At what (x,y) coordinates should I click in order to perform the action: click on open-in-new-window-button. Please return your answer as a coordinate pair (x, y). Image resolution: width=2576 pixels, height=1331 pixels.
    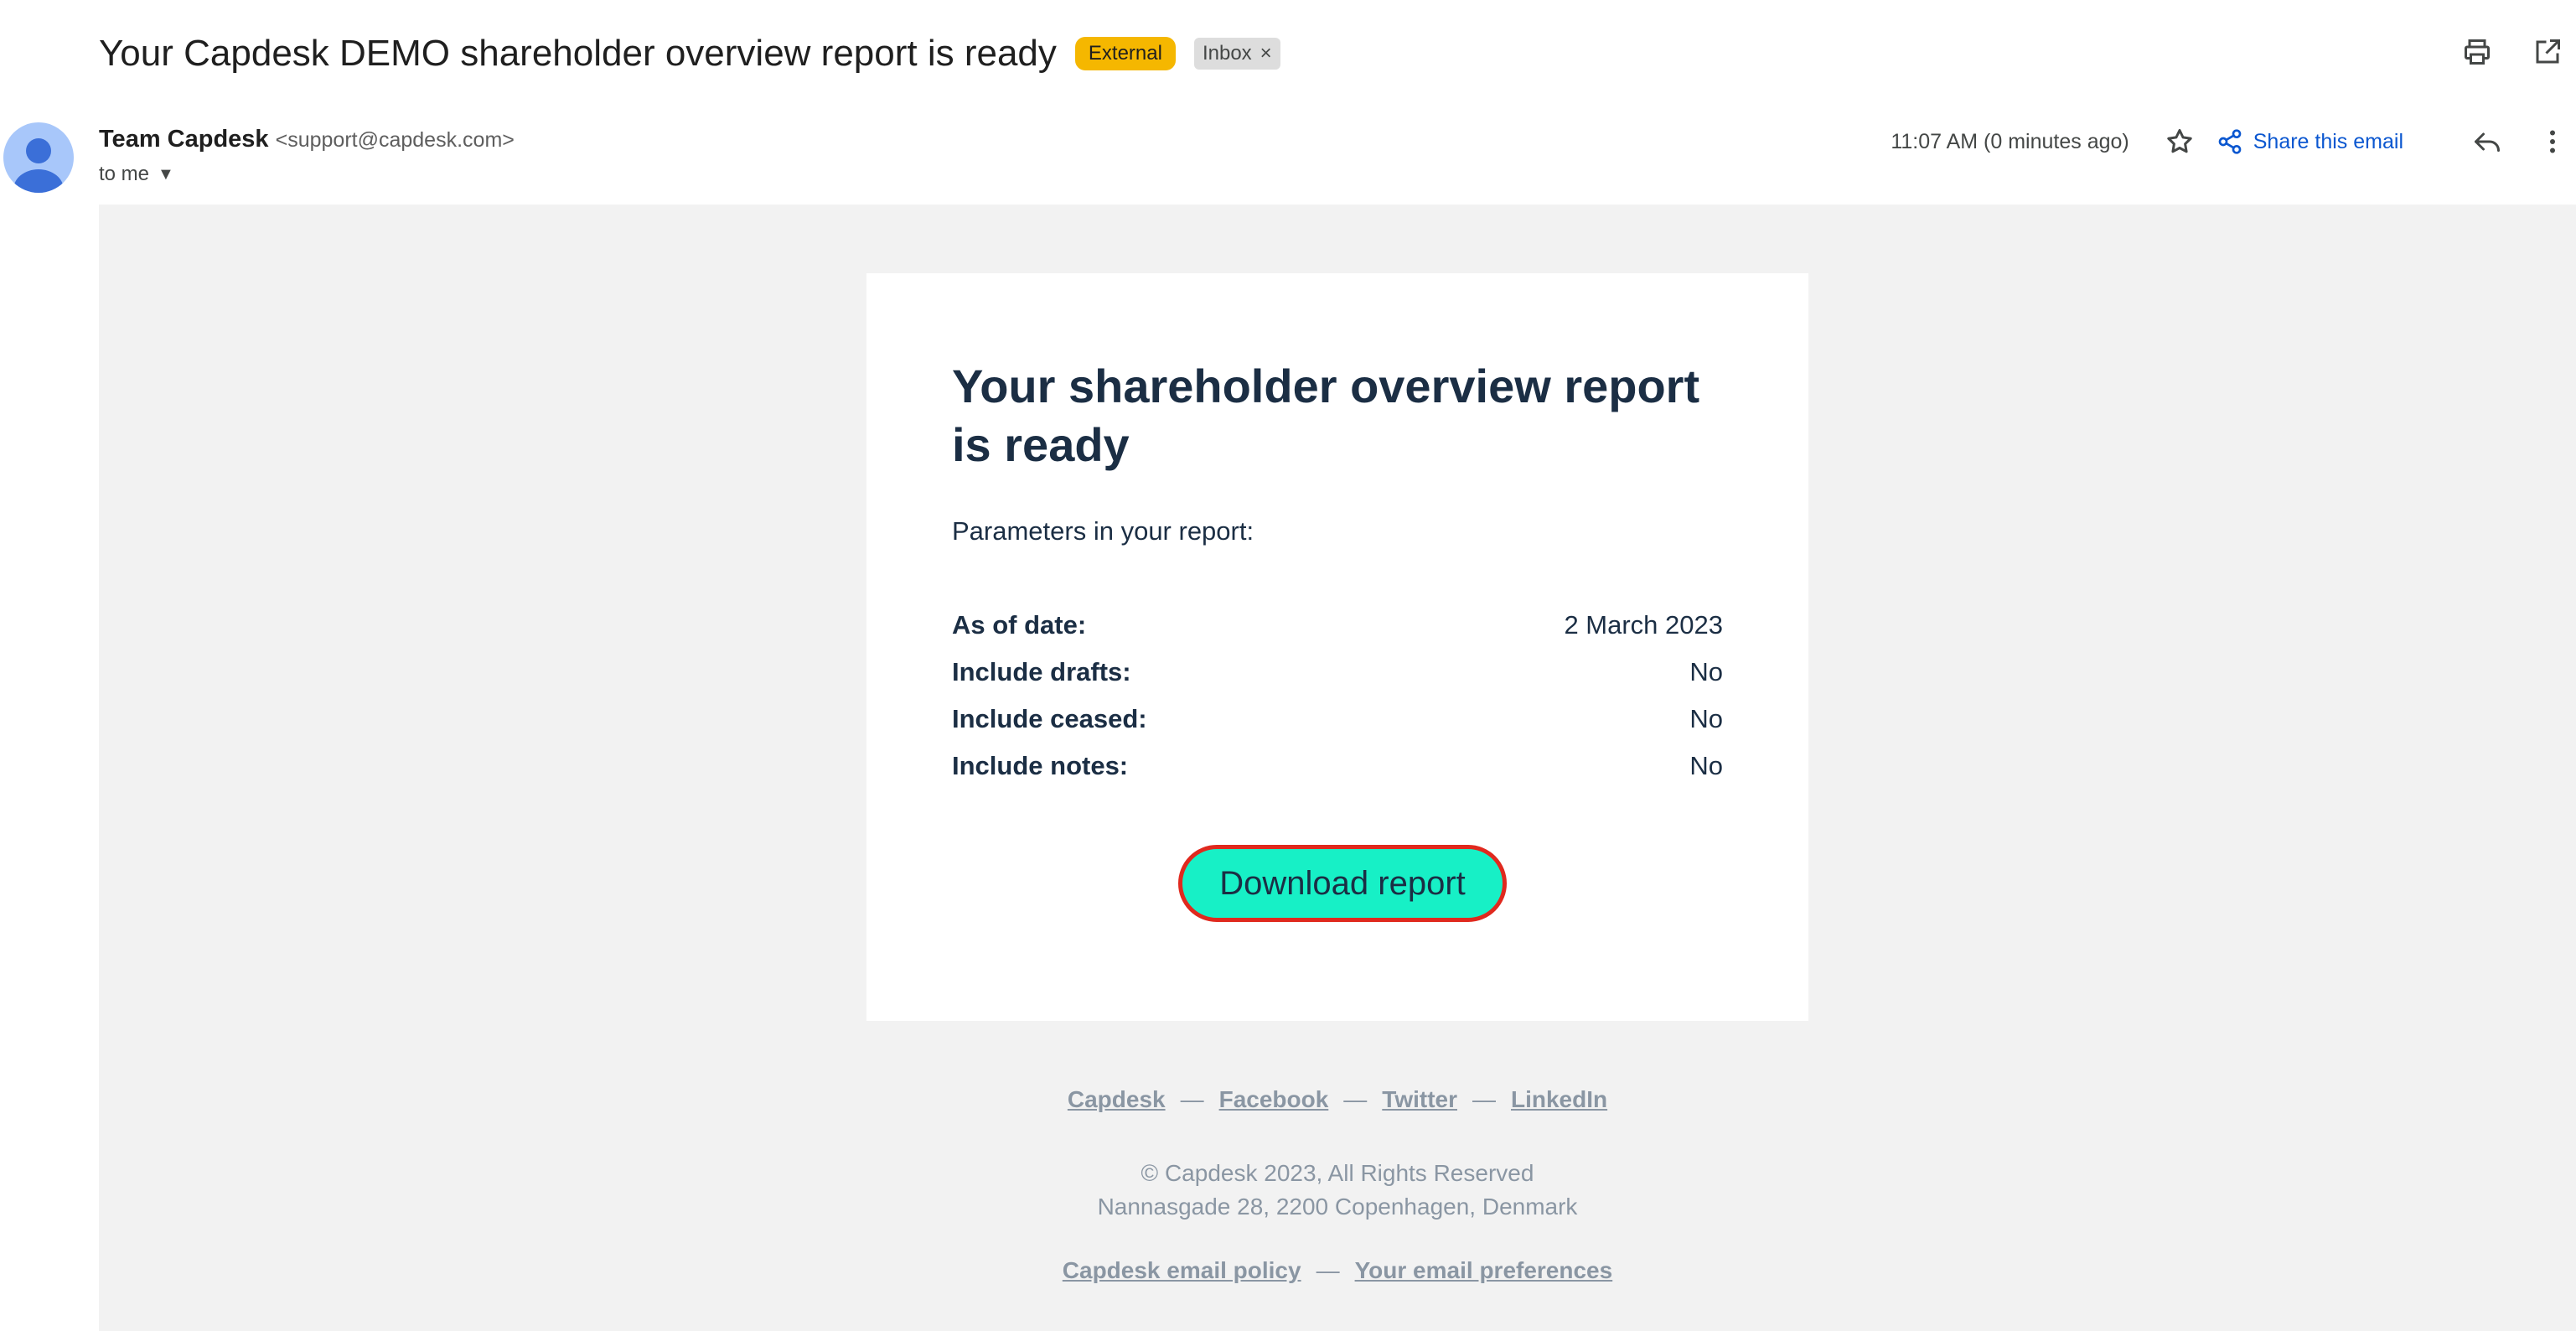
    Looking at the image, I should click on (2547, 52).